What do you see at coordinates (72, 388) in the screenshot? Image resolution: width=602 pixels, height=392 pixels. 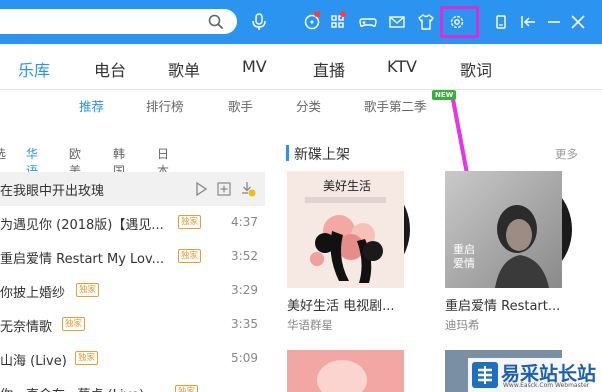 I see `song-title: 你一直会在 · 蔡卓 (Live)` at bounding box center [72, 388].